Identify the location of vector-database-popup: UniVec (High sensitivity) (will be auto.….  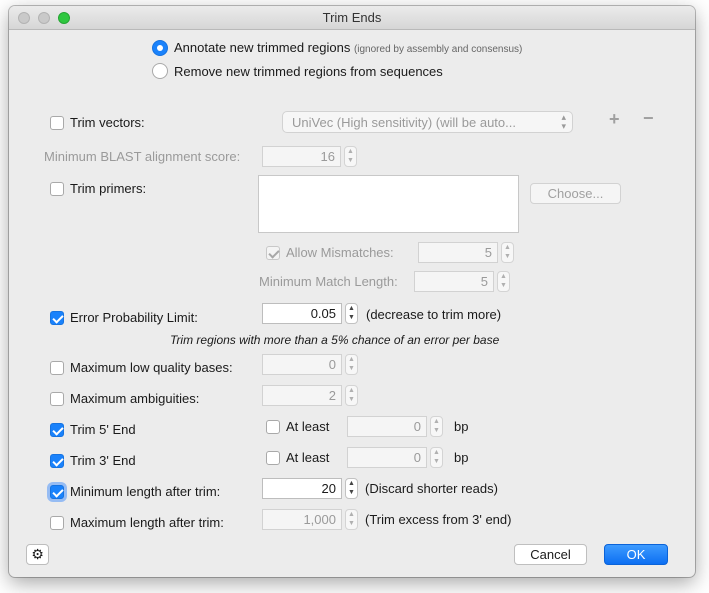
(427, 122).